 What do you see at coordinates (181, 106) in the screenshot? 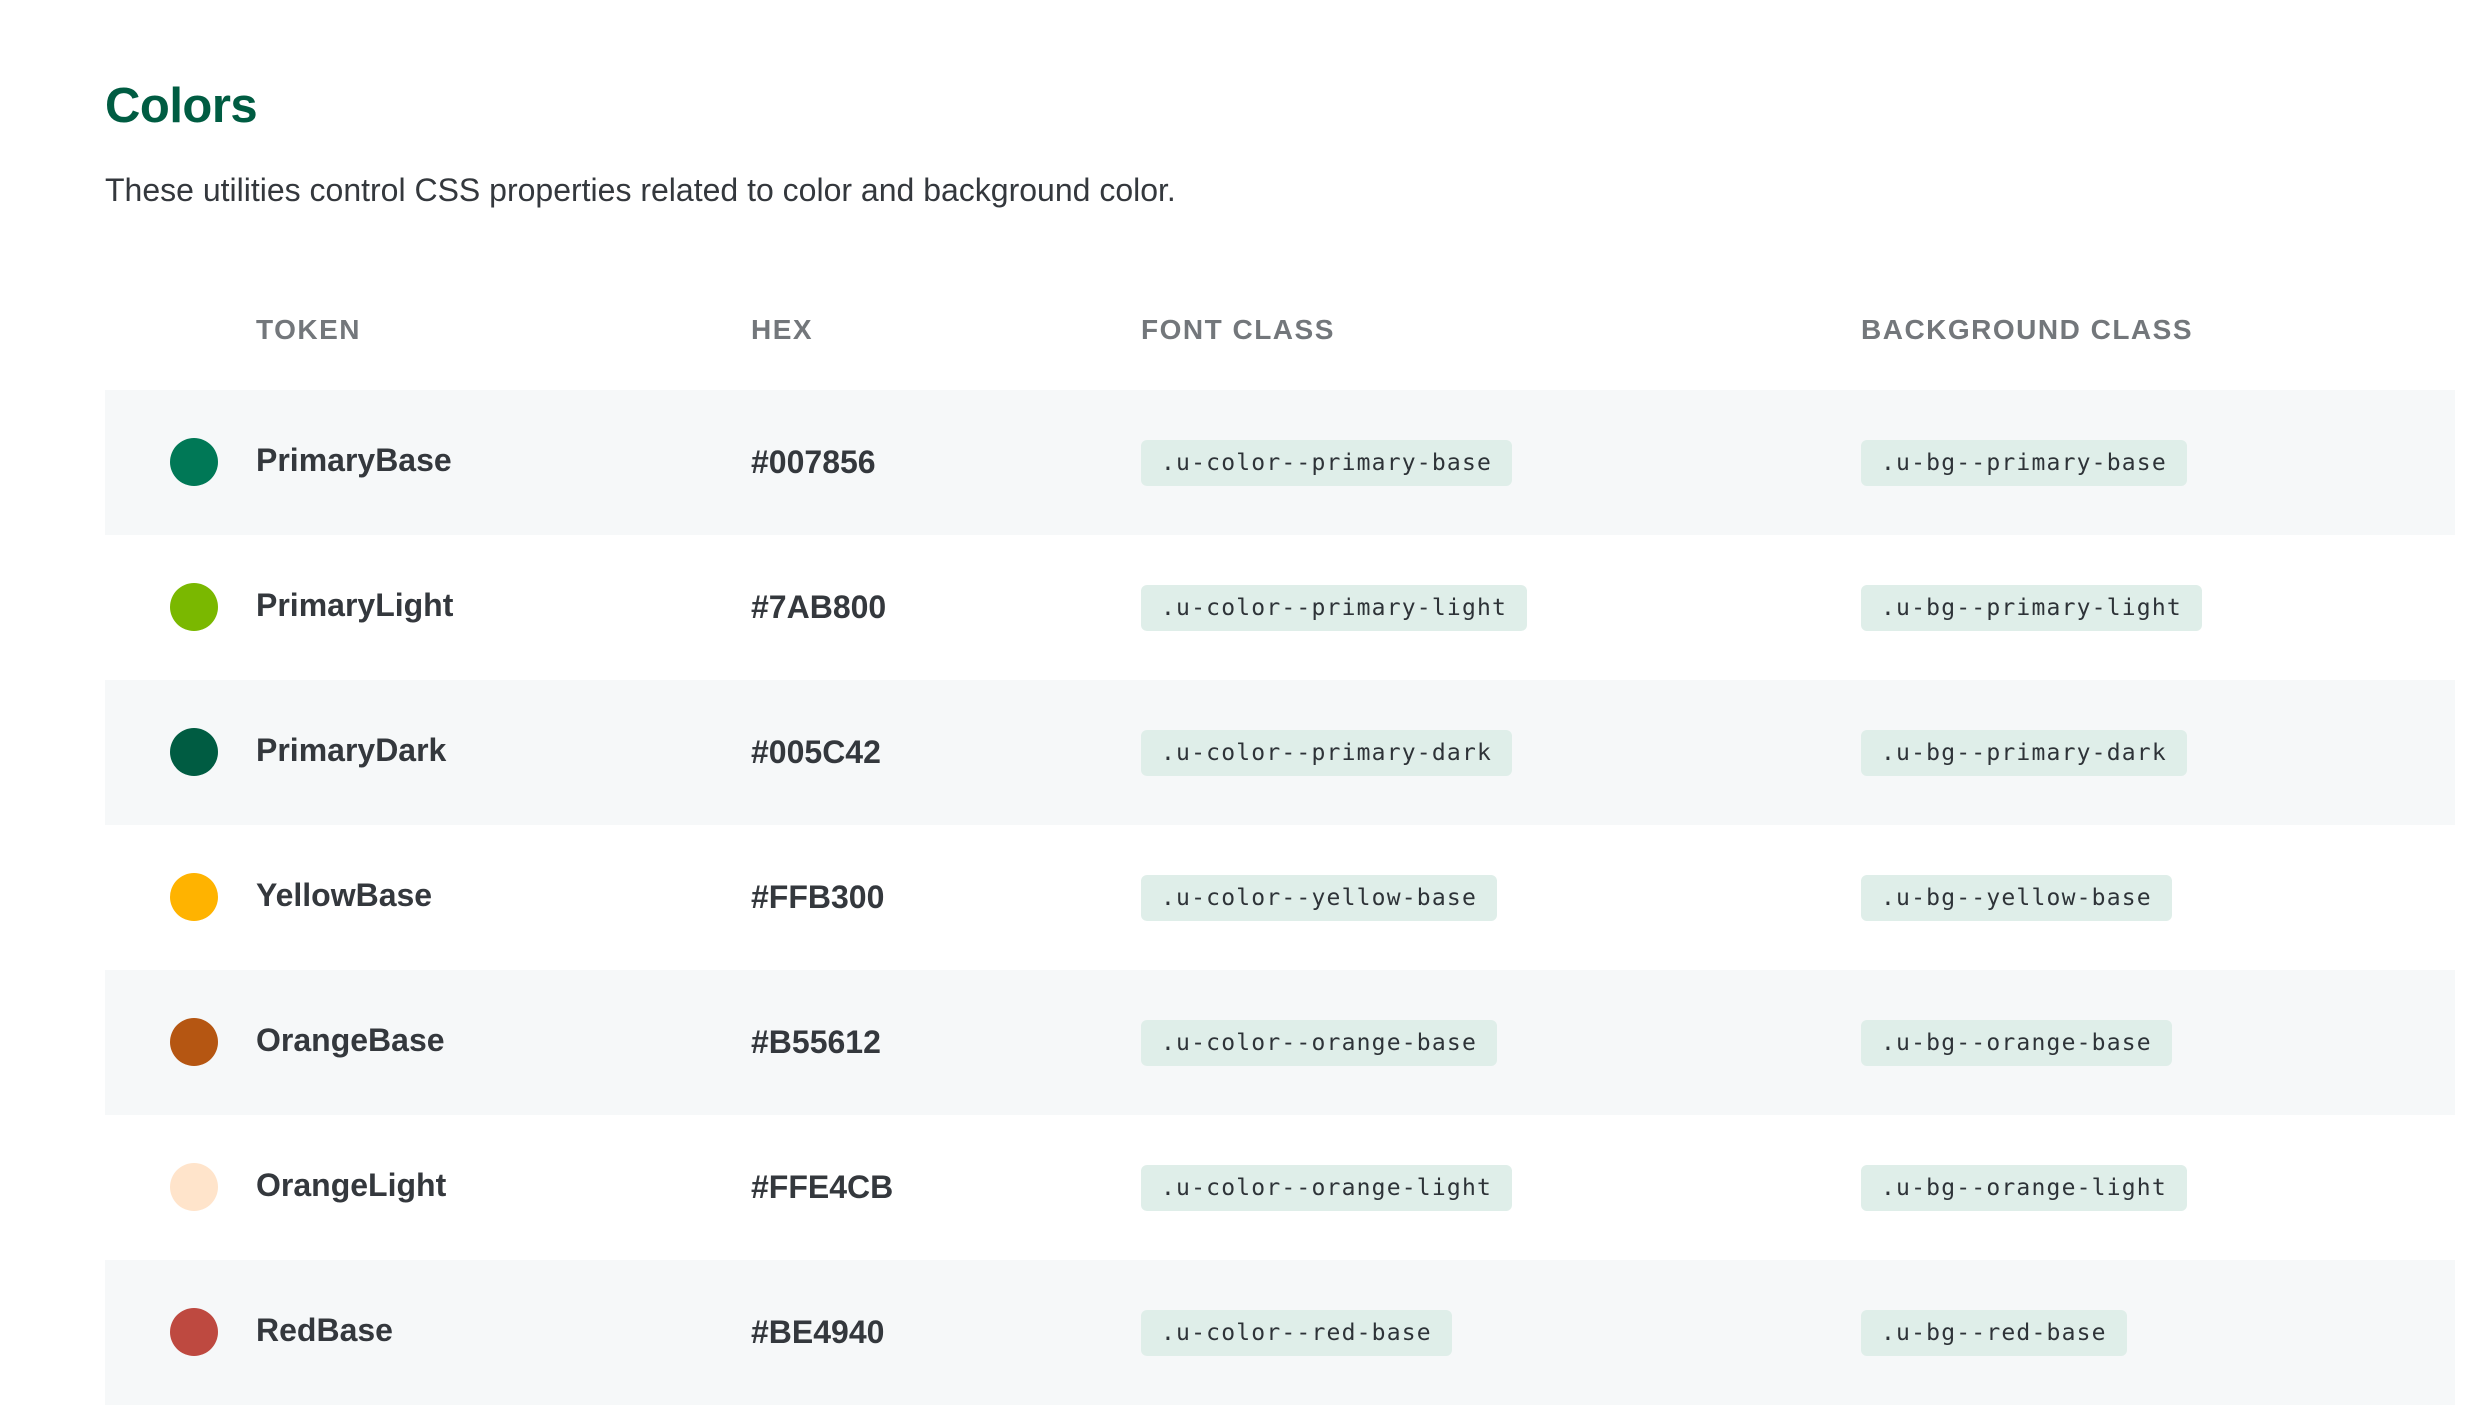
I see `page-title: Colors` at bounding box center [181, 106].